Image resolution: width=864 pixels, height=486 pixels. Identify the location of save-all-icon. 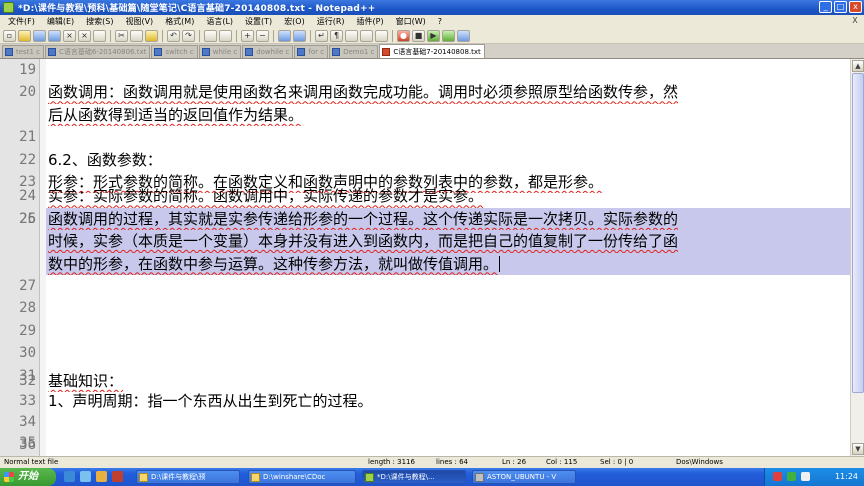
(54, 35).